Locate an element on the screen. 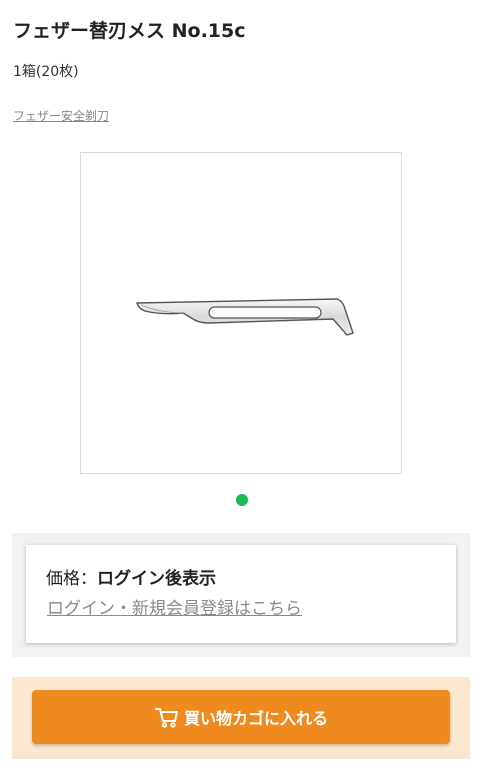 This screenshot has width=483, height=768. cart-panel: 買い物カゴに入れる is located at coordinates (241, 718).